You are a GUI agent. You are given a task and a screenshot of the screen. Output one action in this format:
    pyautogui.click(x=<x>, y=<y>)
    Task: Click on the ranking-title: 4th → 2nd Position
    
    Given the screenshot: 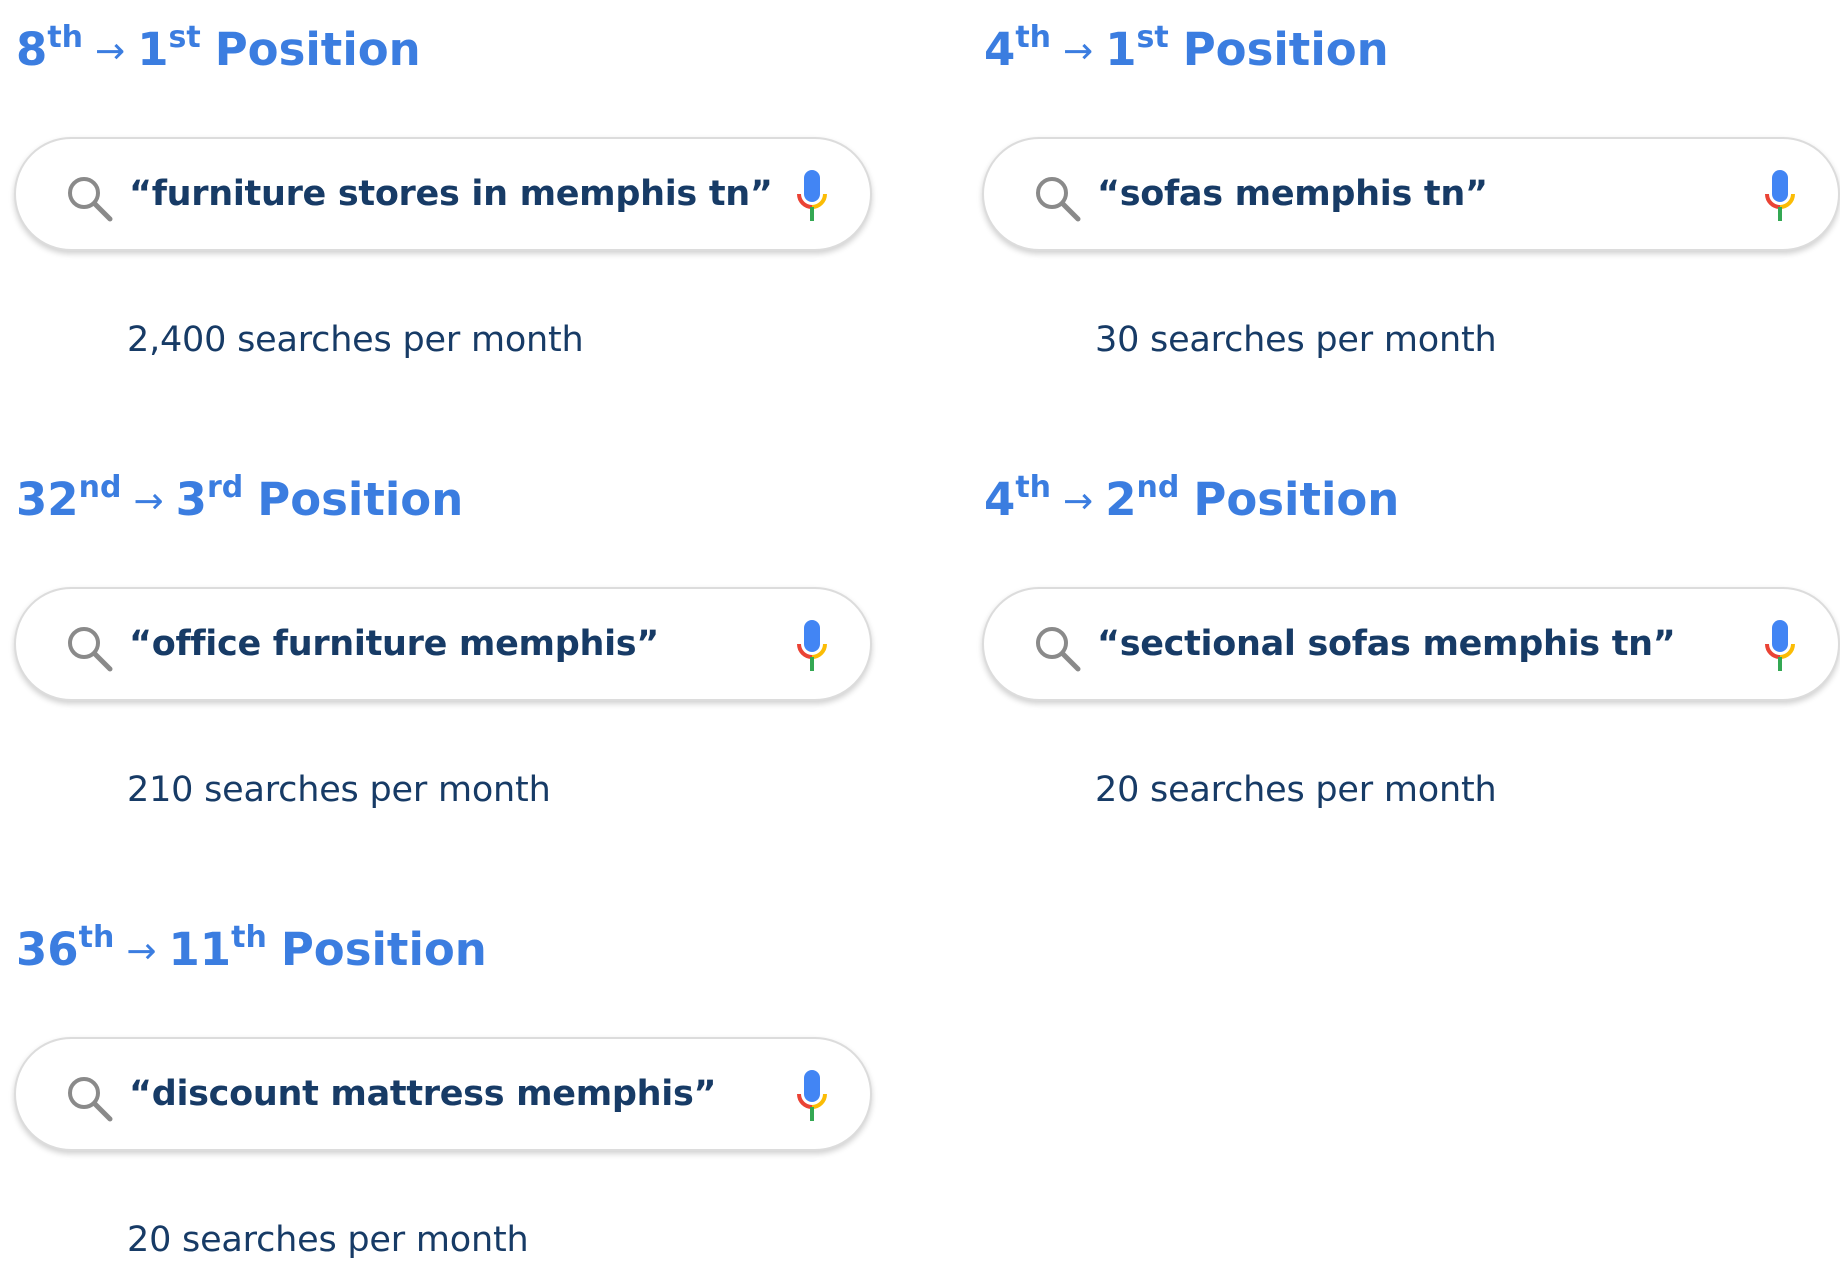 What is the action you would take?
    pyautogui.click(x=1191, y=502)
    